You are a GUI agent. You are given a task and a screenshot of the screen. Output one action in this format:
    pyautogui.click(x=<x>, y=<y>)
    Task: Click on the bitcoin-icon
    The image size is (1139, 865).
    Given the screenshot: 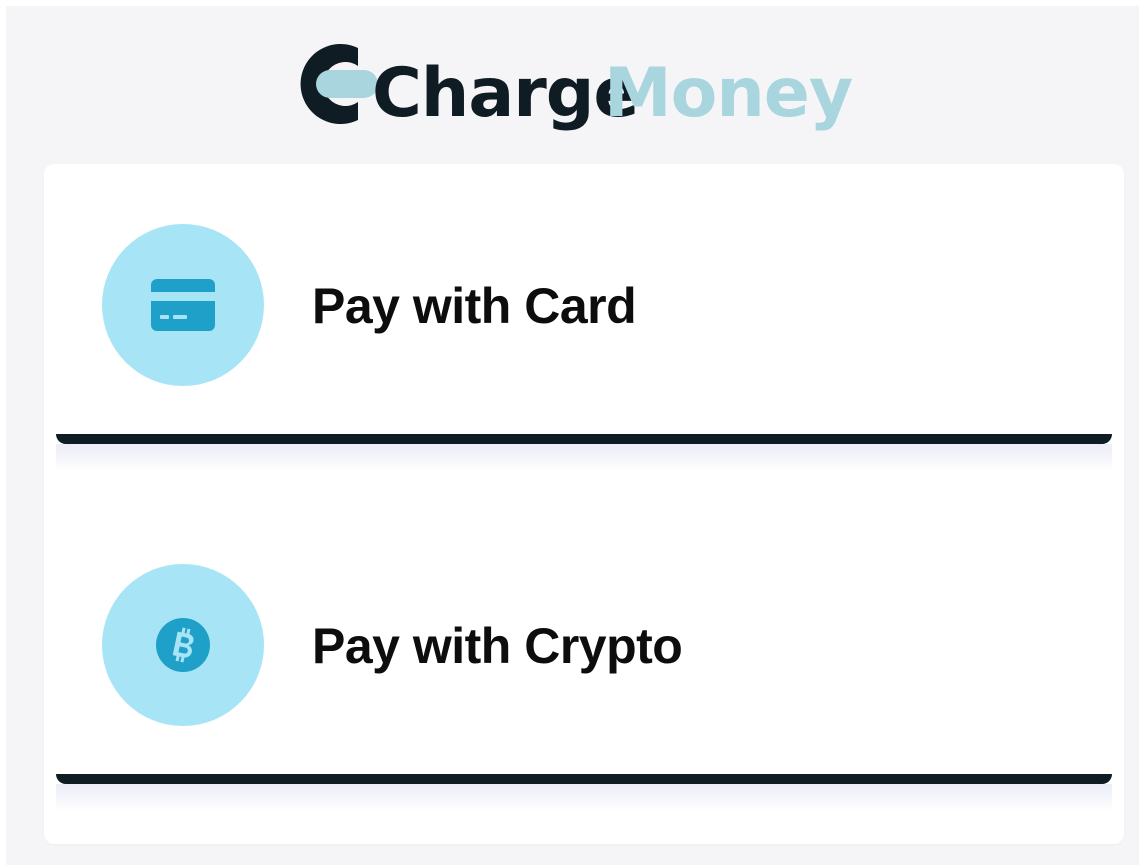 What is the action you would take?
    pyautogui.click(x=183, y=645)
    